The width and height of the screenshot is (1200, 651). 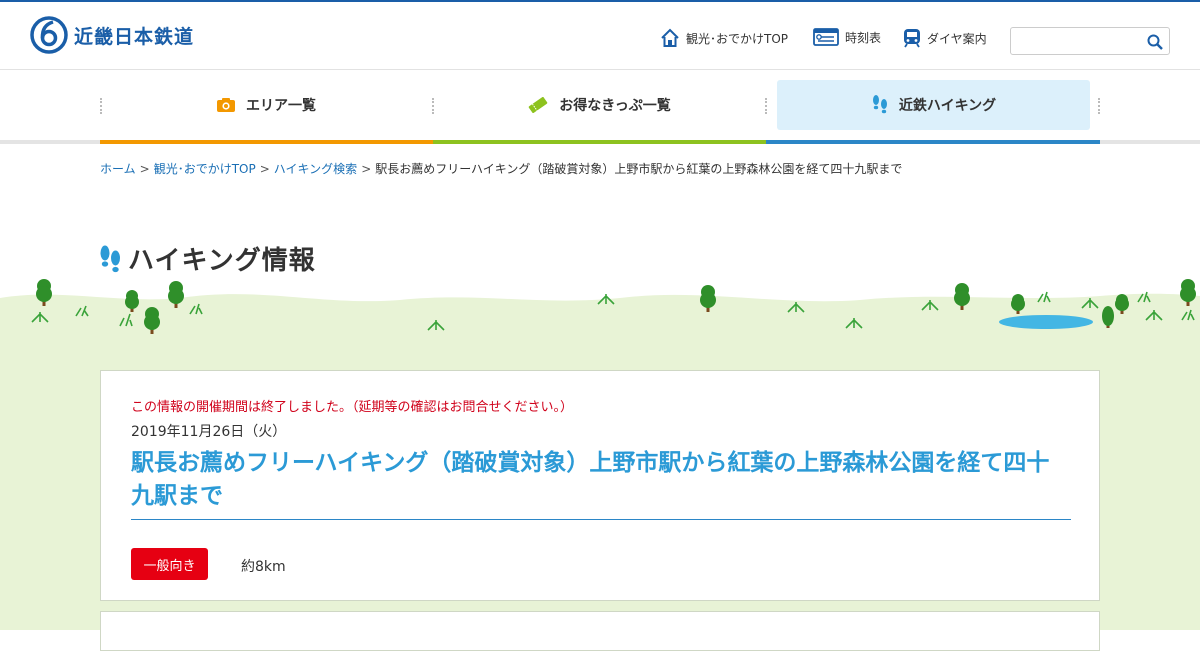 What do you see at coordinates (315, 169) in the screenshot?
I see `breadcrumb-link-hiking-search: ハイキング検索` at bounding box center [315, 169].